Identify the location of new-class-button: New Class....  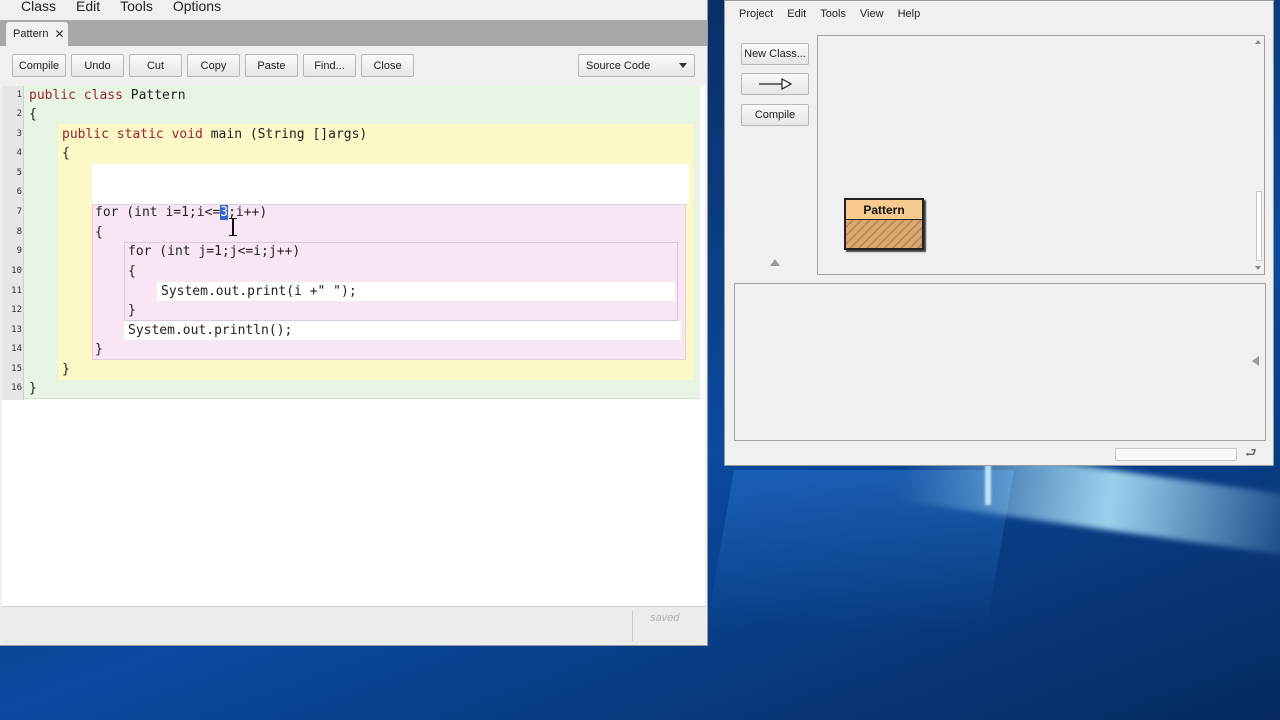
(775, 54).